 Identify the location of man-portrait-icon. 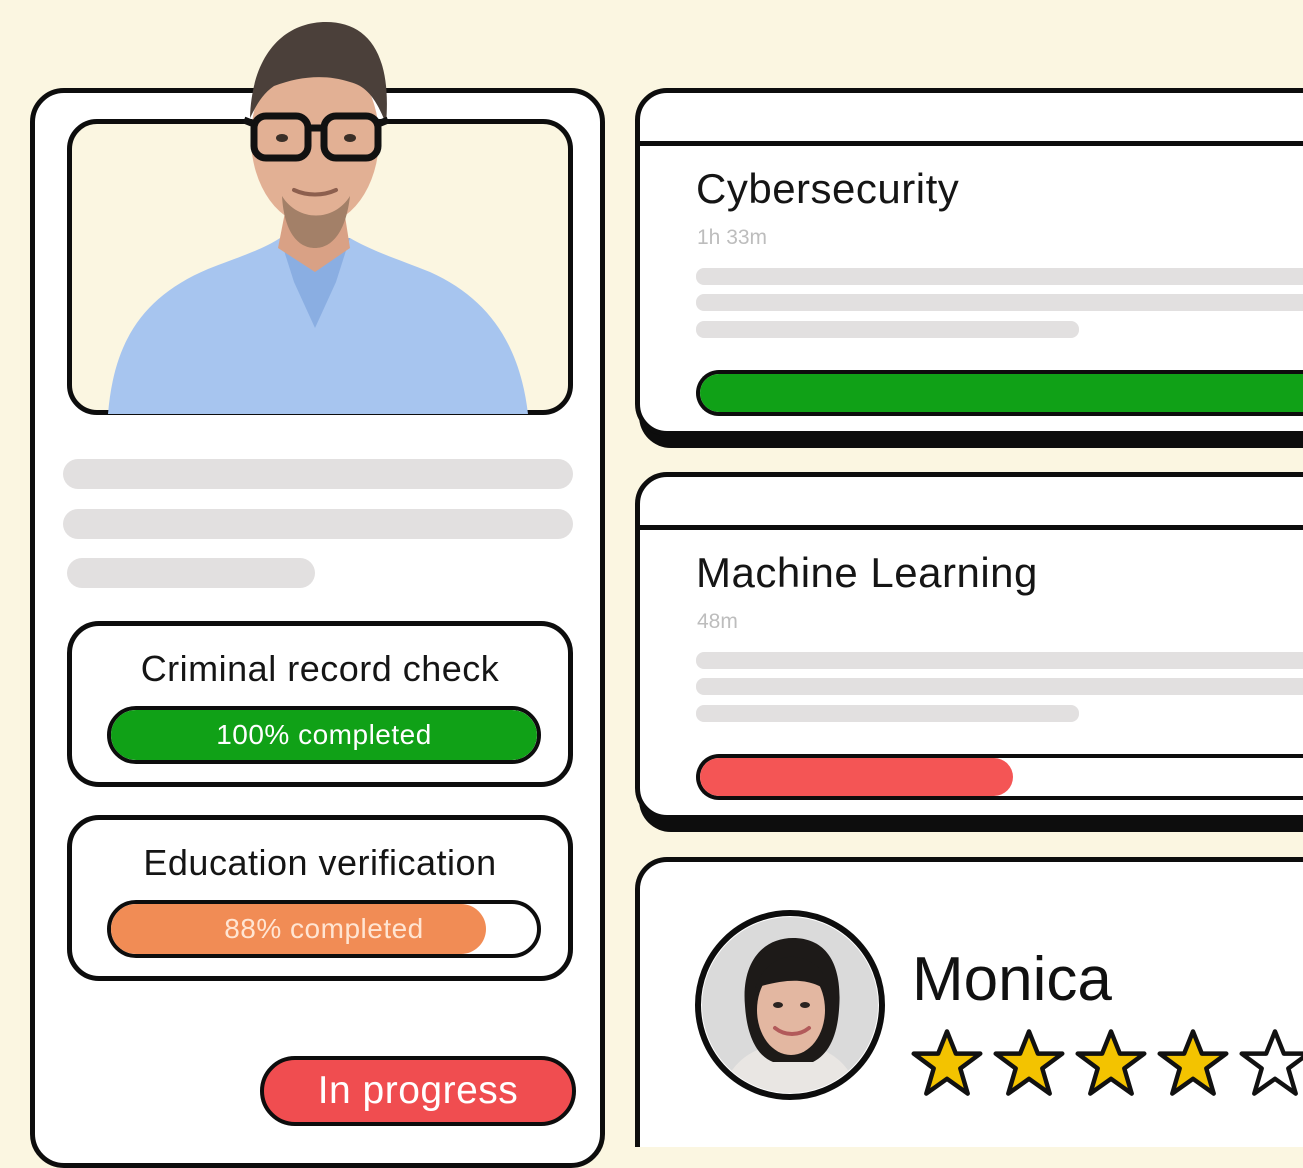
(318, 218).